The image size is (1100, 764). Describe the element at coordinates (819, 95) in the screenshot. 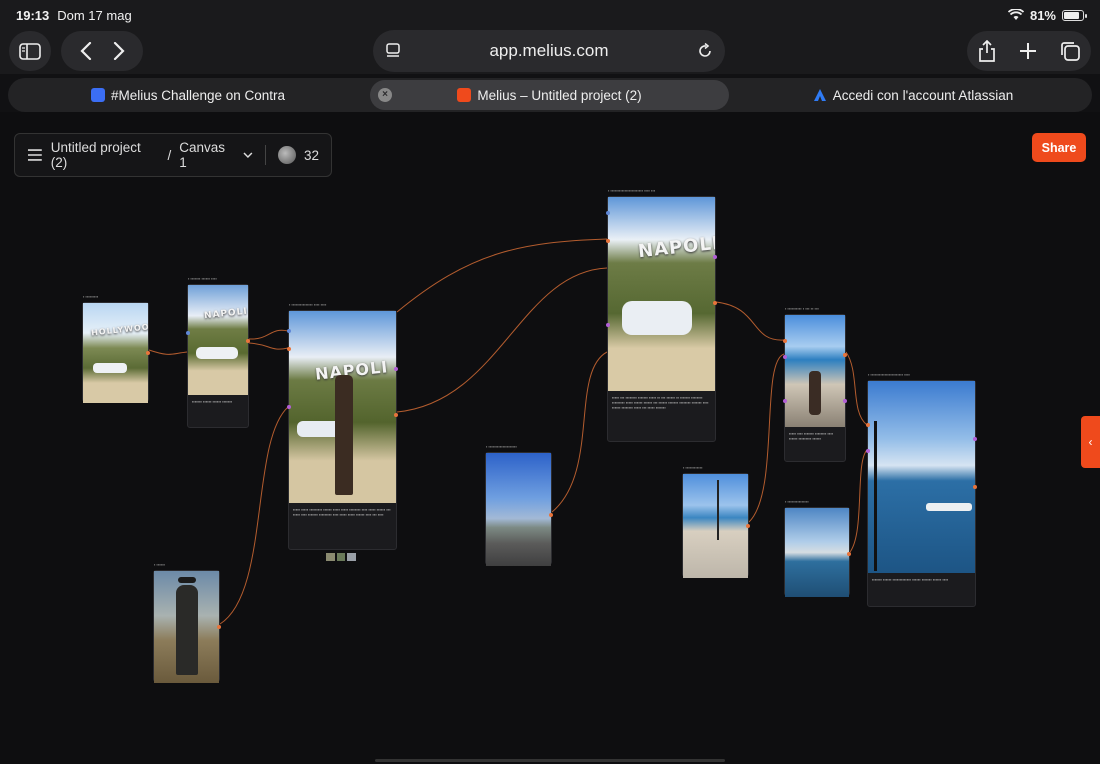

I see `atlassian-favicon-icon` at that location.